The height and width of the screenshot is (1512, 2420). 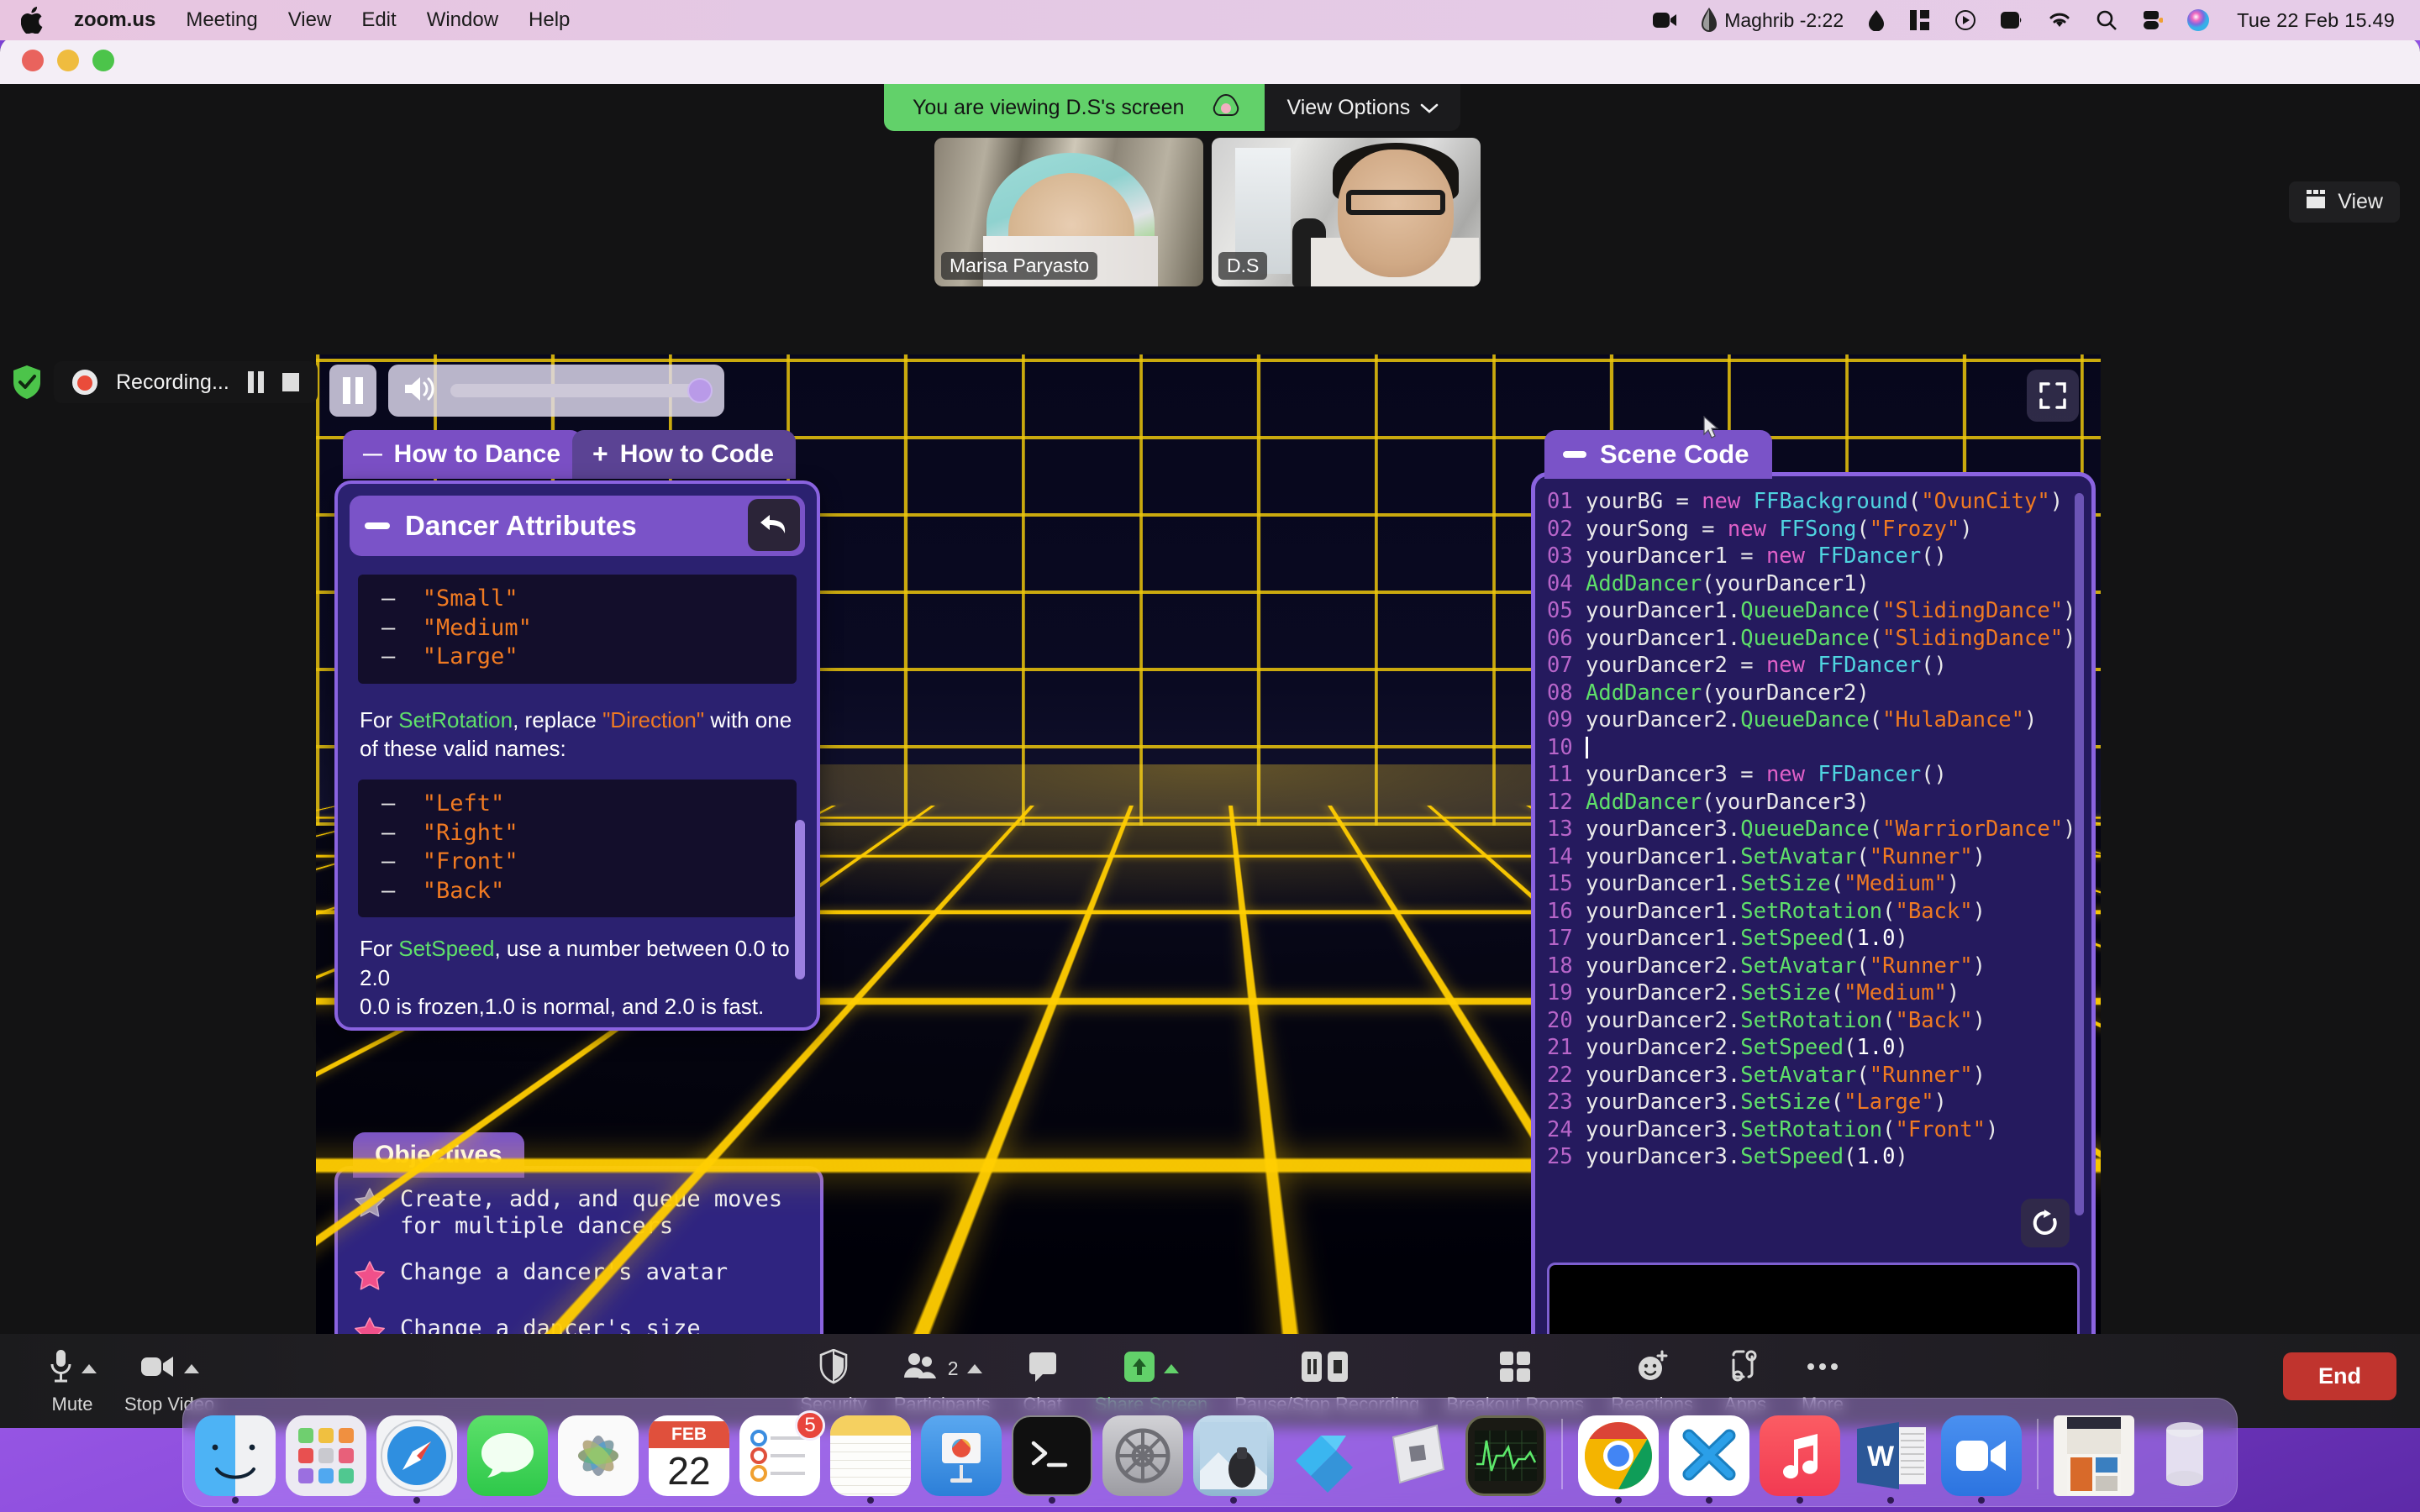 What do you see at coordinates (290, 382) in the screenshot?
I see `stop-icon` at bounding box center [290, 382].